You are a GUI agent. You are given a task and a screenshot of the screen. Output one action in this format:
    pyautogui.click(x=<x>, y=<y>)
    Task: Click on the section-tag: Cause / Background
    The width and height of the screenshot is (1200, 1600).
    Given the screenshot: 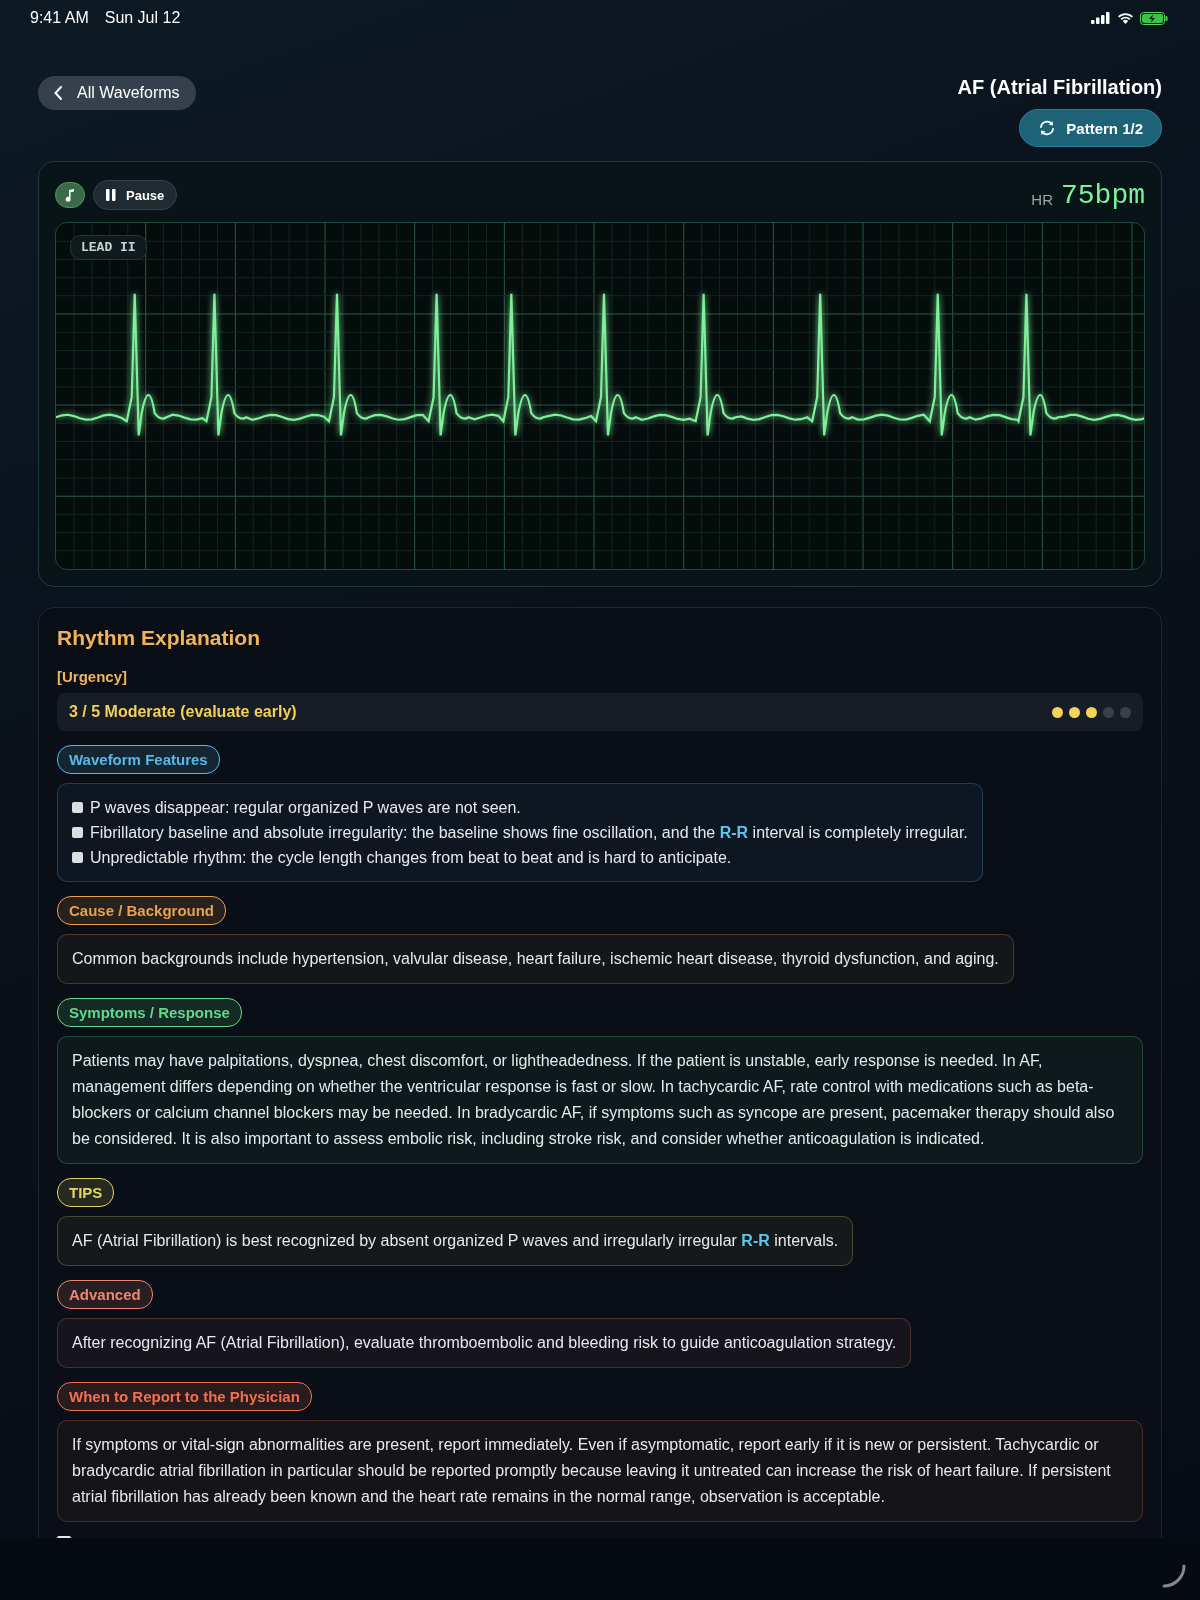 What is the action you would take?
    pyautogui.click(x=142, y=910)
    